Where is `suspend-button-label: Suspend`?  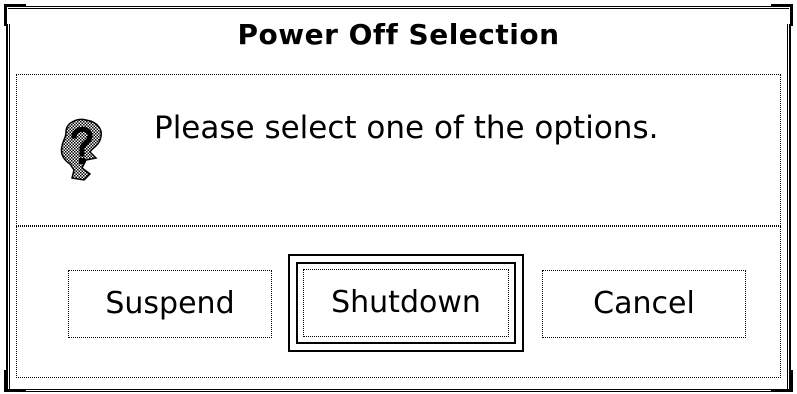 suspend-button-label: Suspend is located at coordinates (170, 303).